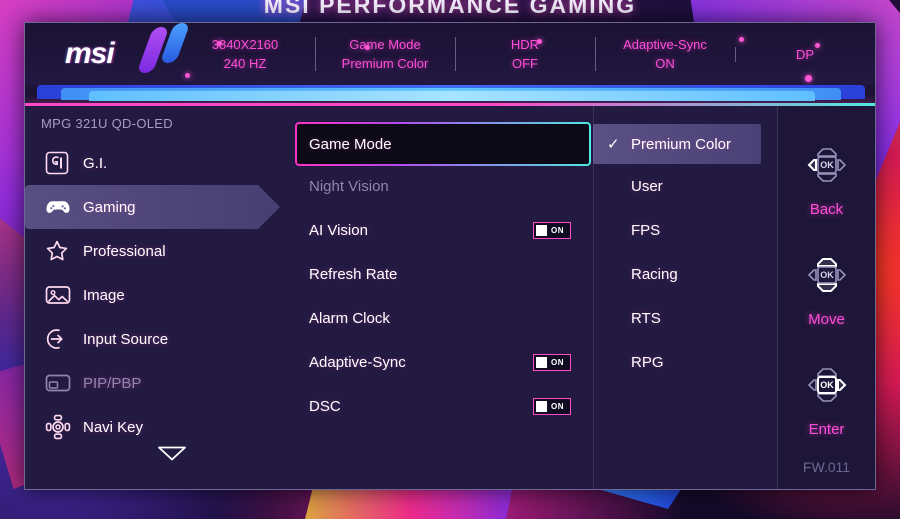 This screenshot has width=900, height=519. What do you see at coordinates (826, 467) in the screenshot?
I see `firmware-version-label: FW.011` at bounding box center [826, 467].